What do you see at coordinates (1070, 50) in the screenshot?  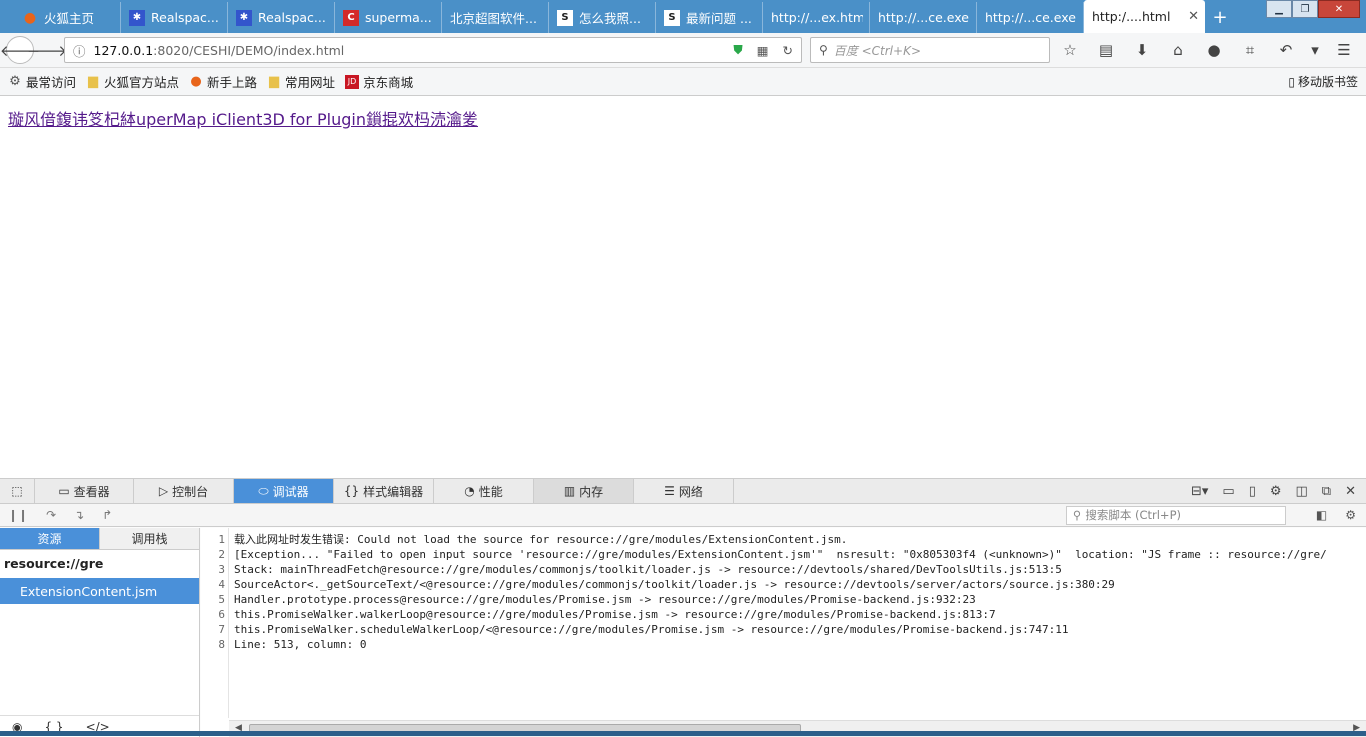 I see `bookmark-star-icon: ☆` at bounding box center [1070, 50].